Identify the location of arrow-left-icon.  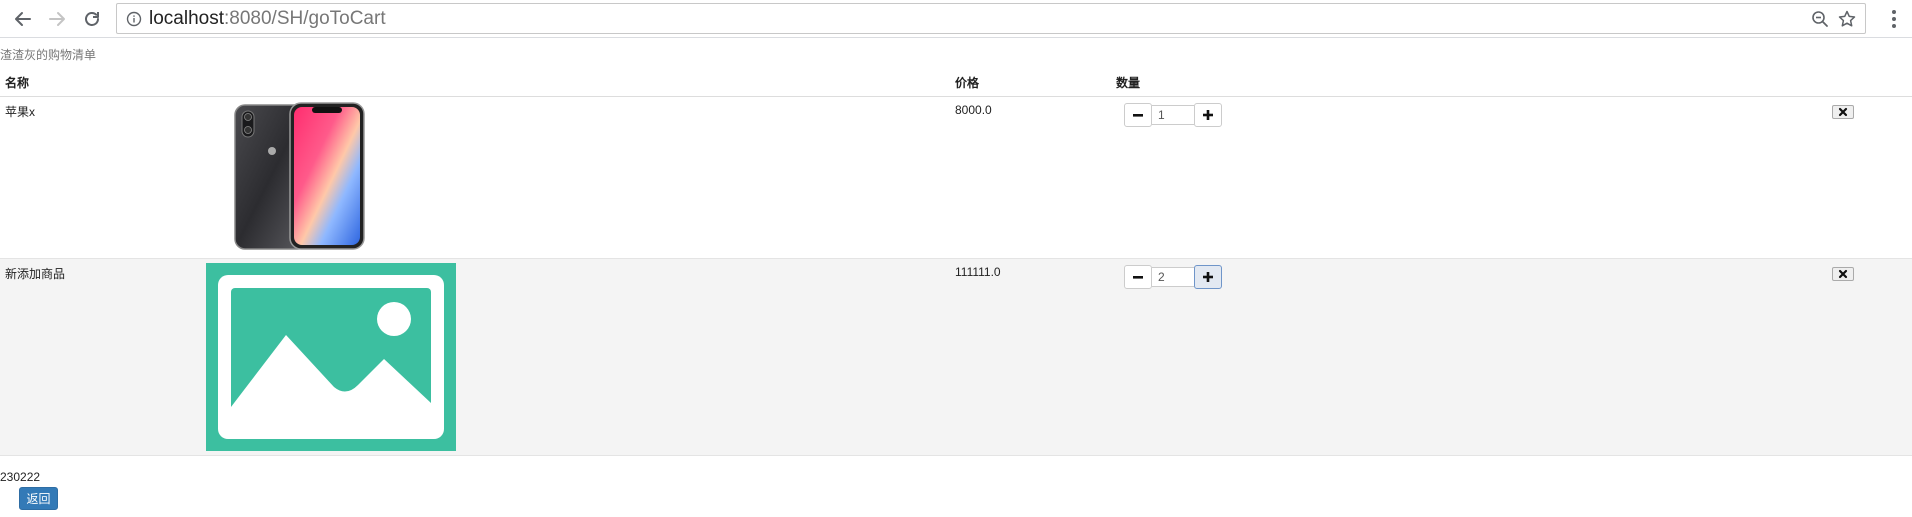
(23, 19).